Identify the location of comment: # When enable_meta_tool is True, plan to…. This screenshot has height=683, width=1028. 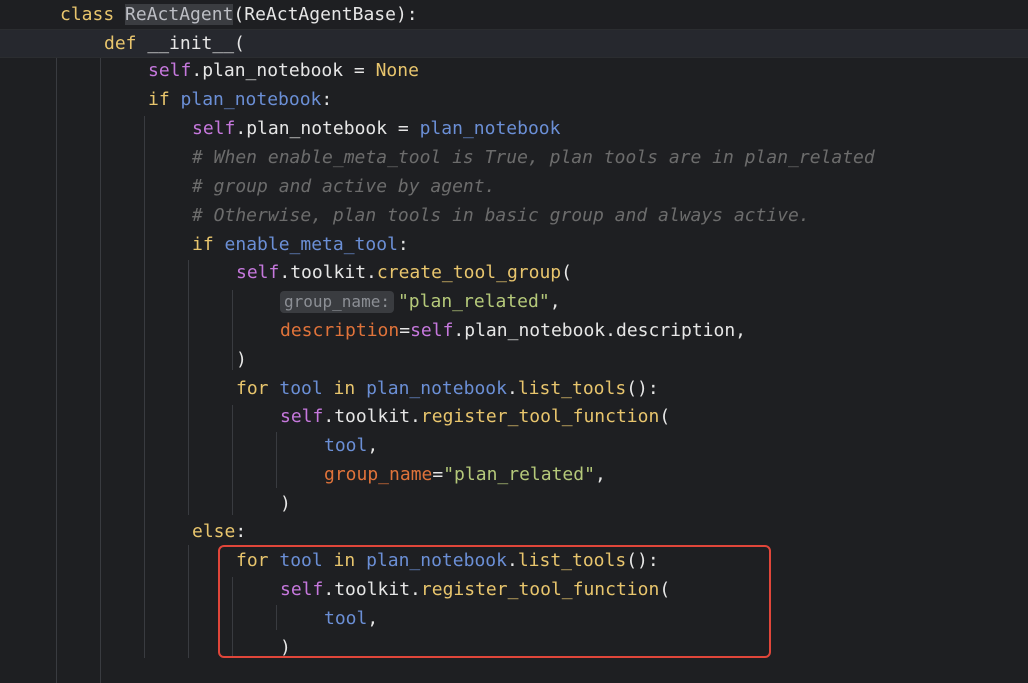
(533, 157).